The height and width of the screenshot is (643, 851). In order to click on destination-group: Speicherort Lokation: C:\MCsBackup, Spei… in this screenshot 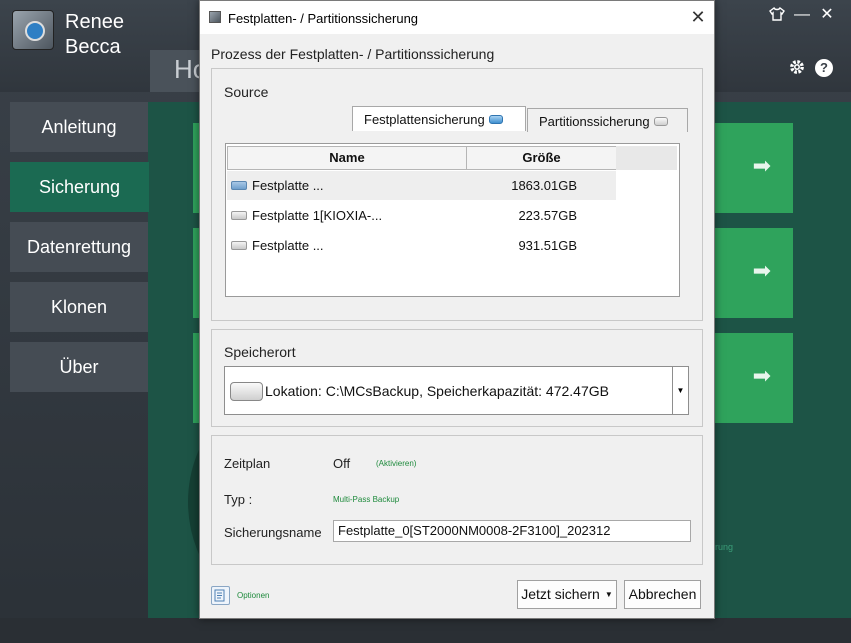, I will do `click(457, 378)`.